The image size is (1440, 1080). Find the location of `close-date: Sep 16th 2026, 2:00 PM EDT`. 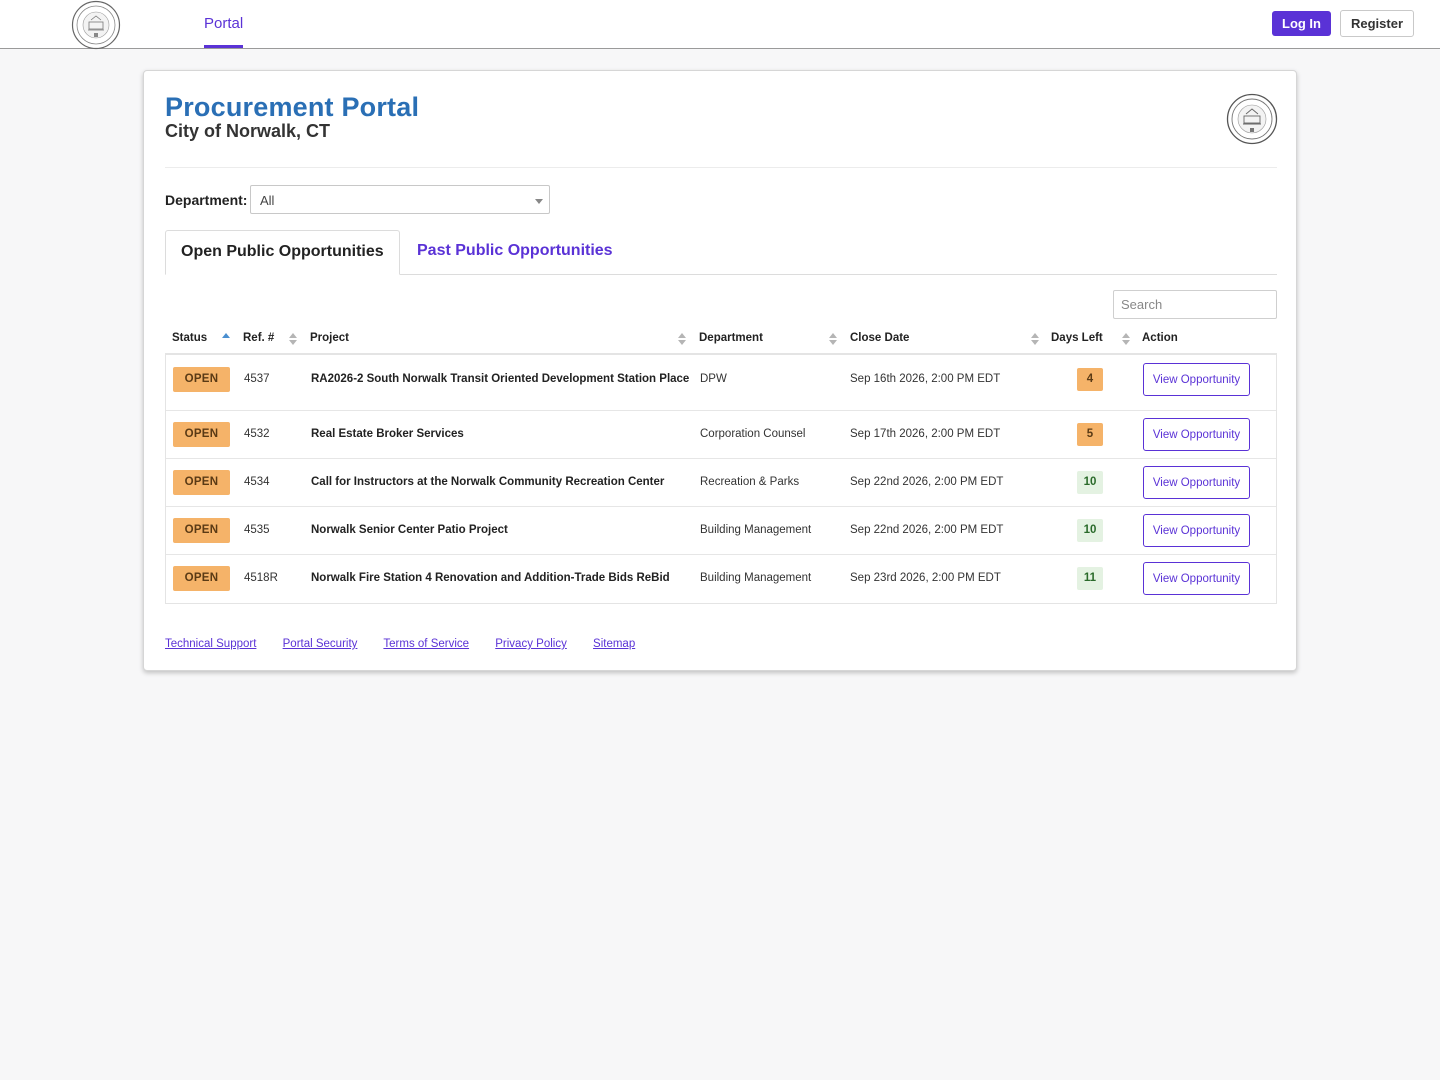

close-date: Sep 16th 2026, 2:00 PM EDT is located at coordinates (925, 379).